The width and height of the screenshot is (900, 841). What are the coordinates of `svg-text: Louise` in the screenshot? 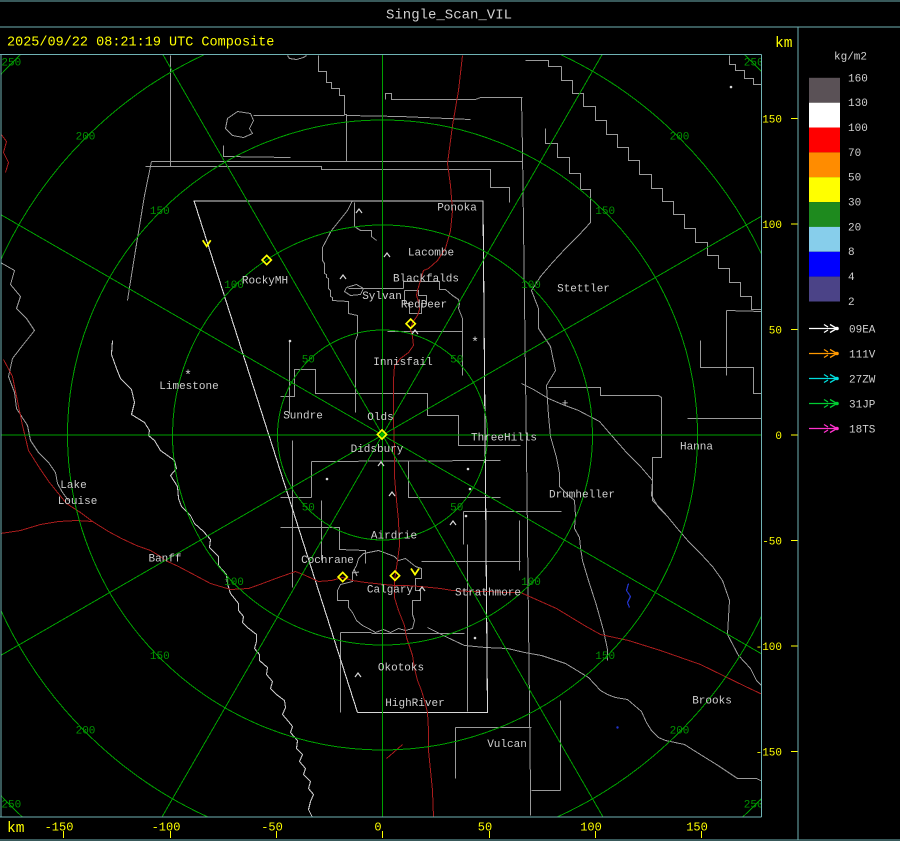 It's located at (78, 502).